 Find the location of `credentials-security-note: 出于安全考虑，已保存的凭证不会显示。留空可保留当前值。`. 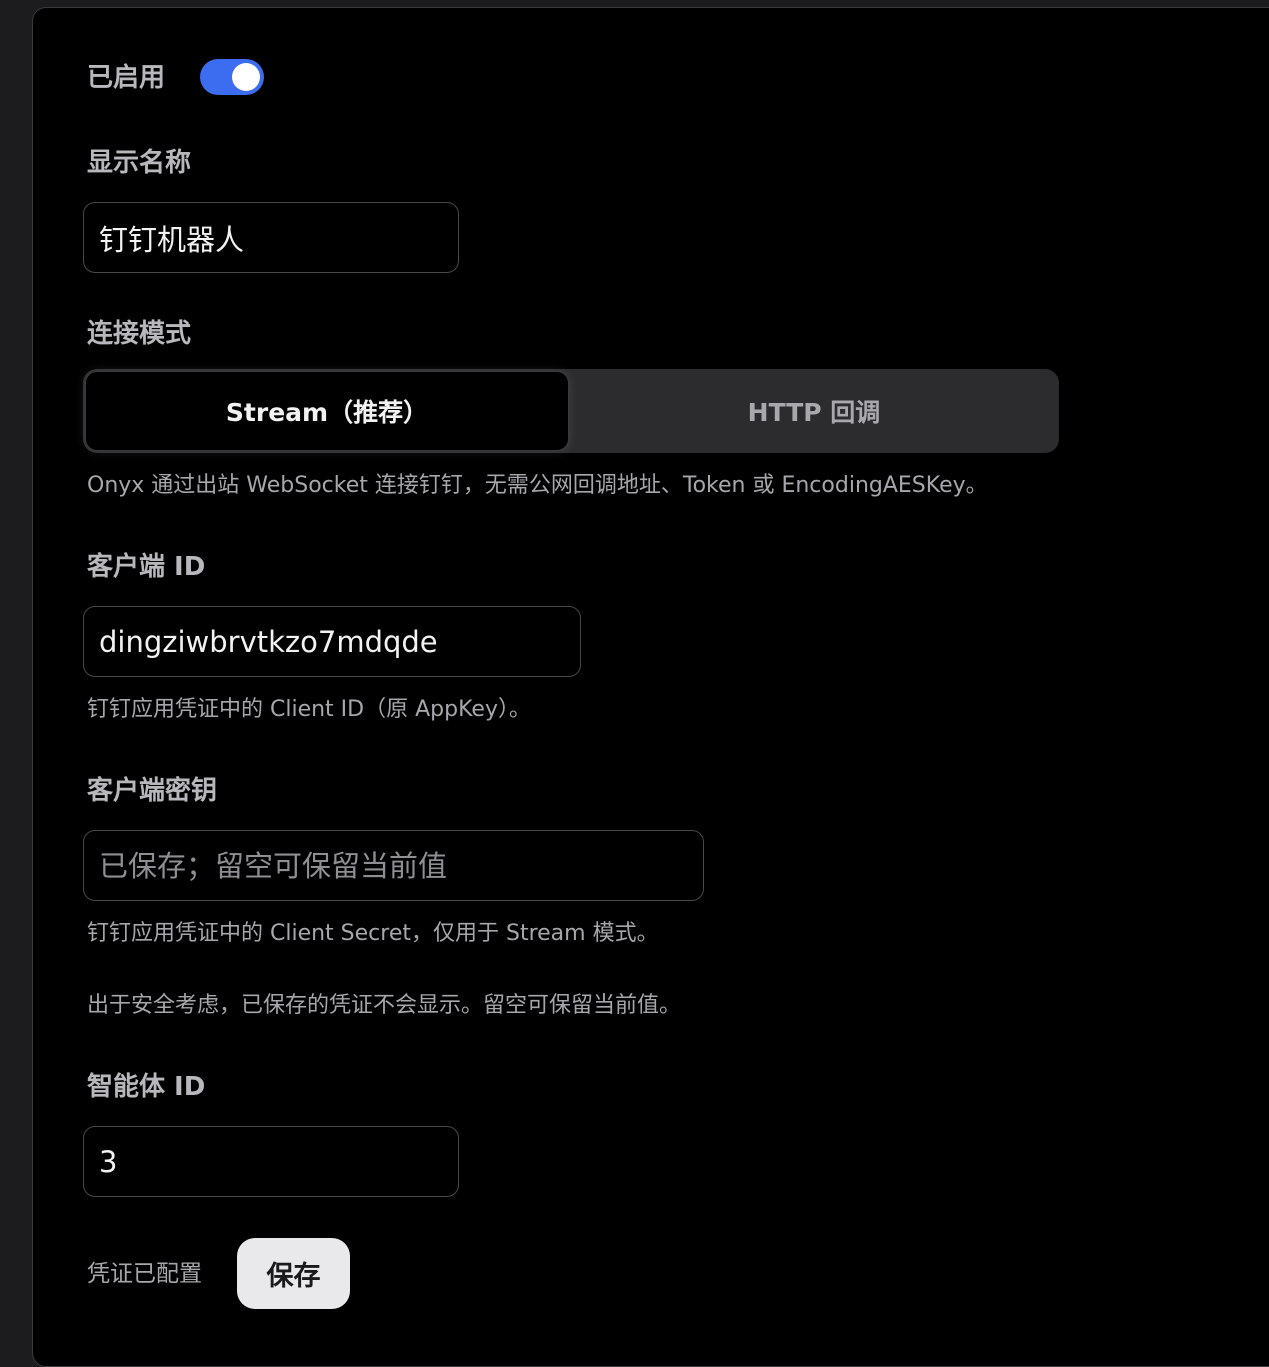

credentials-security-note: 出于安全考虑，已保存的凭证不会显示。留空可保留当前值。 is located at coordinates (384, 1005).